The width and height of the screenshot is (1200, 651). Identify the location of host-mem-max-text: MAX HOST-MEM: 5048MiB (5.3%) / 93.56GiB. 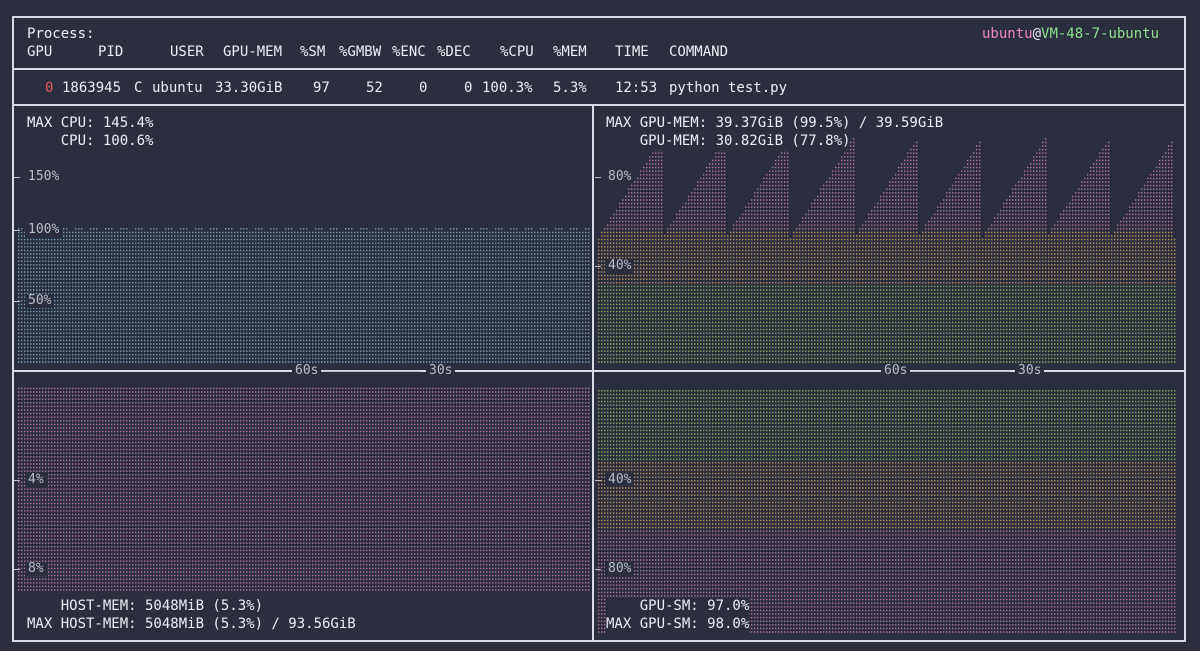
(191, 624).